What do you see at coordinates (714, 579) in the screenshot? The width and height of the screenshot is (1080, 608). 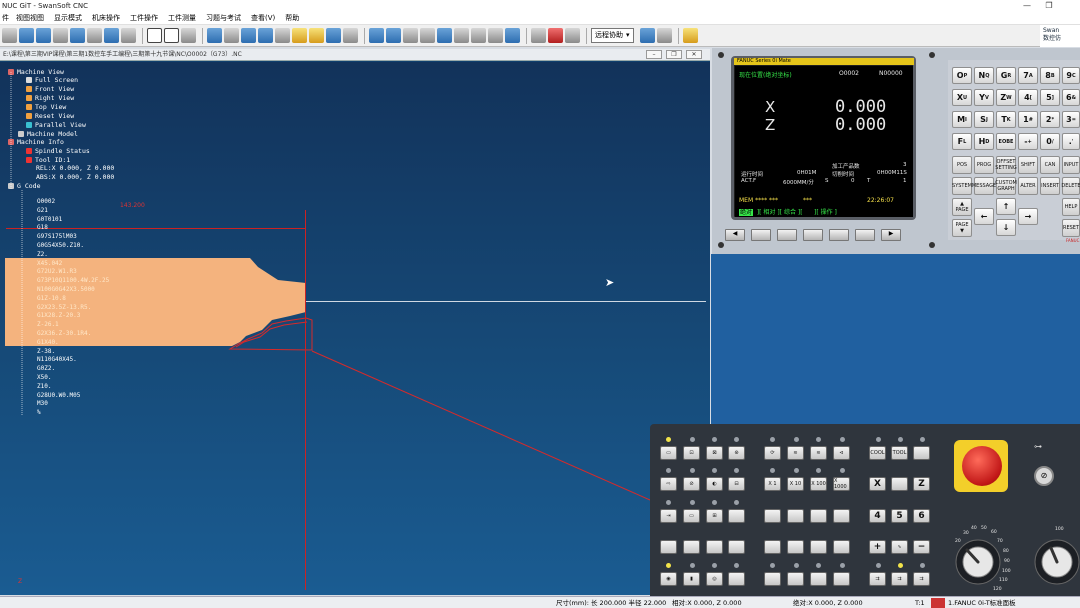 I see `program-stop-button: ◎` at bounding box center [714, 579].